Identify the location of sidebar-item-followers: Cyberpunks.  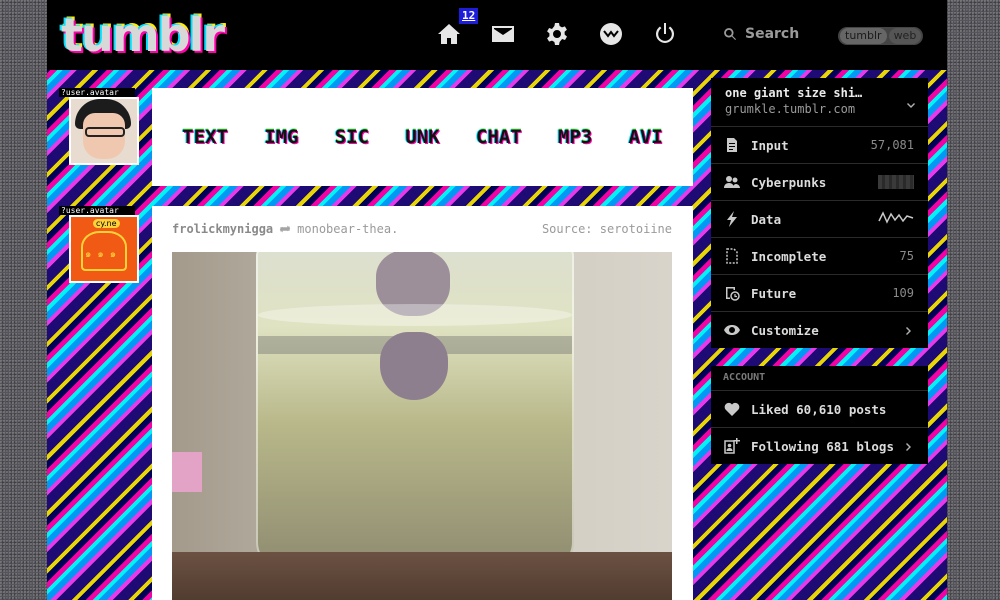
(819, 181).